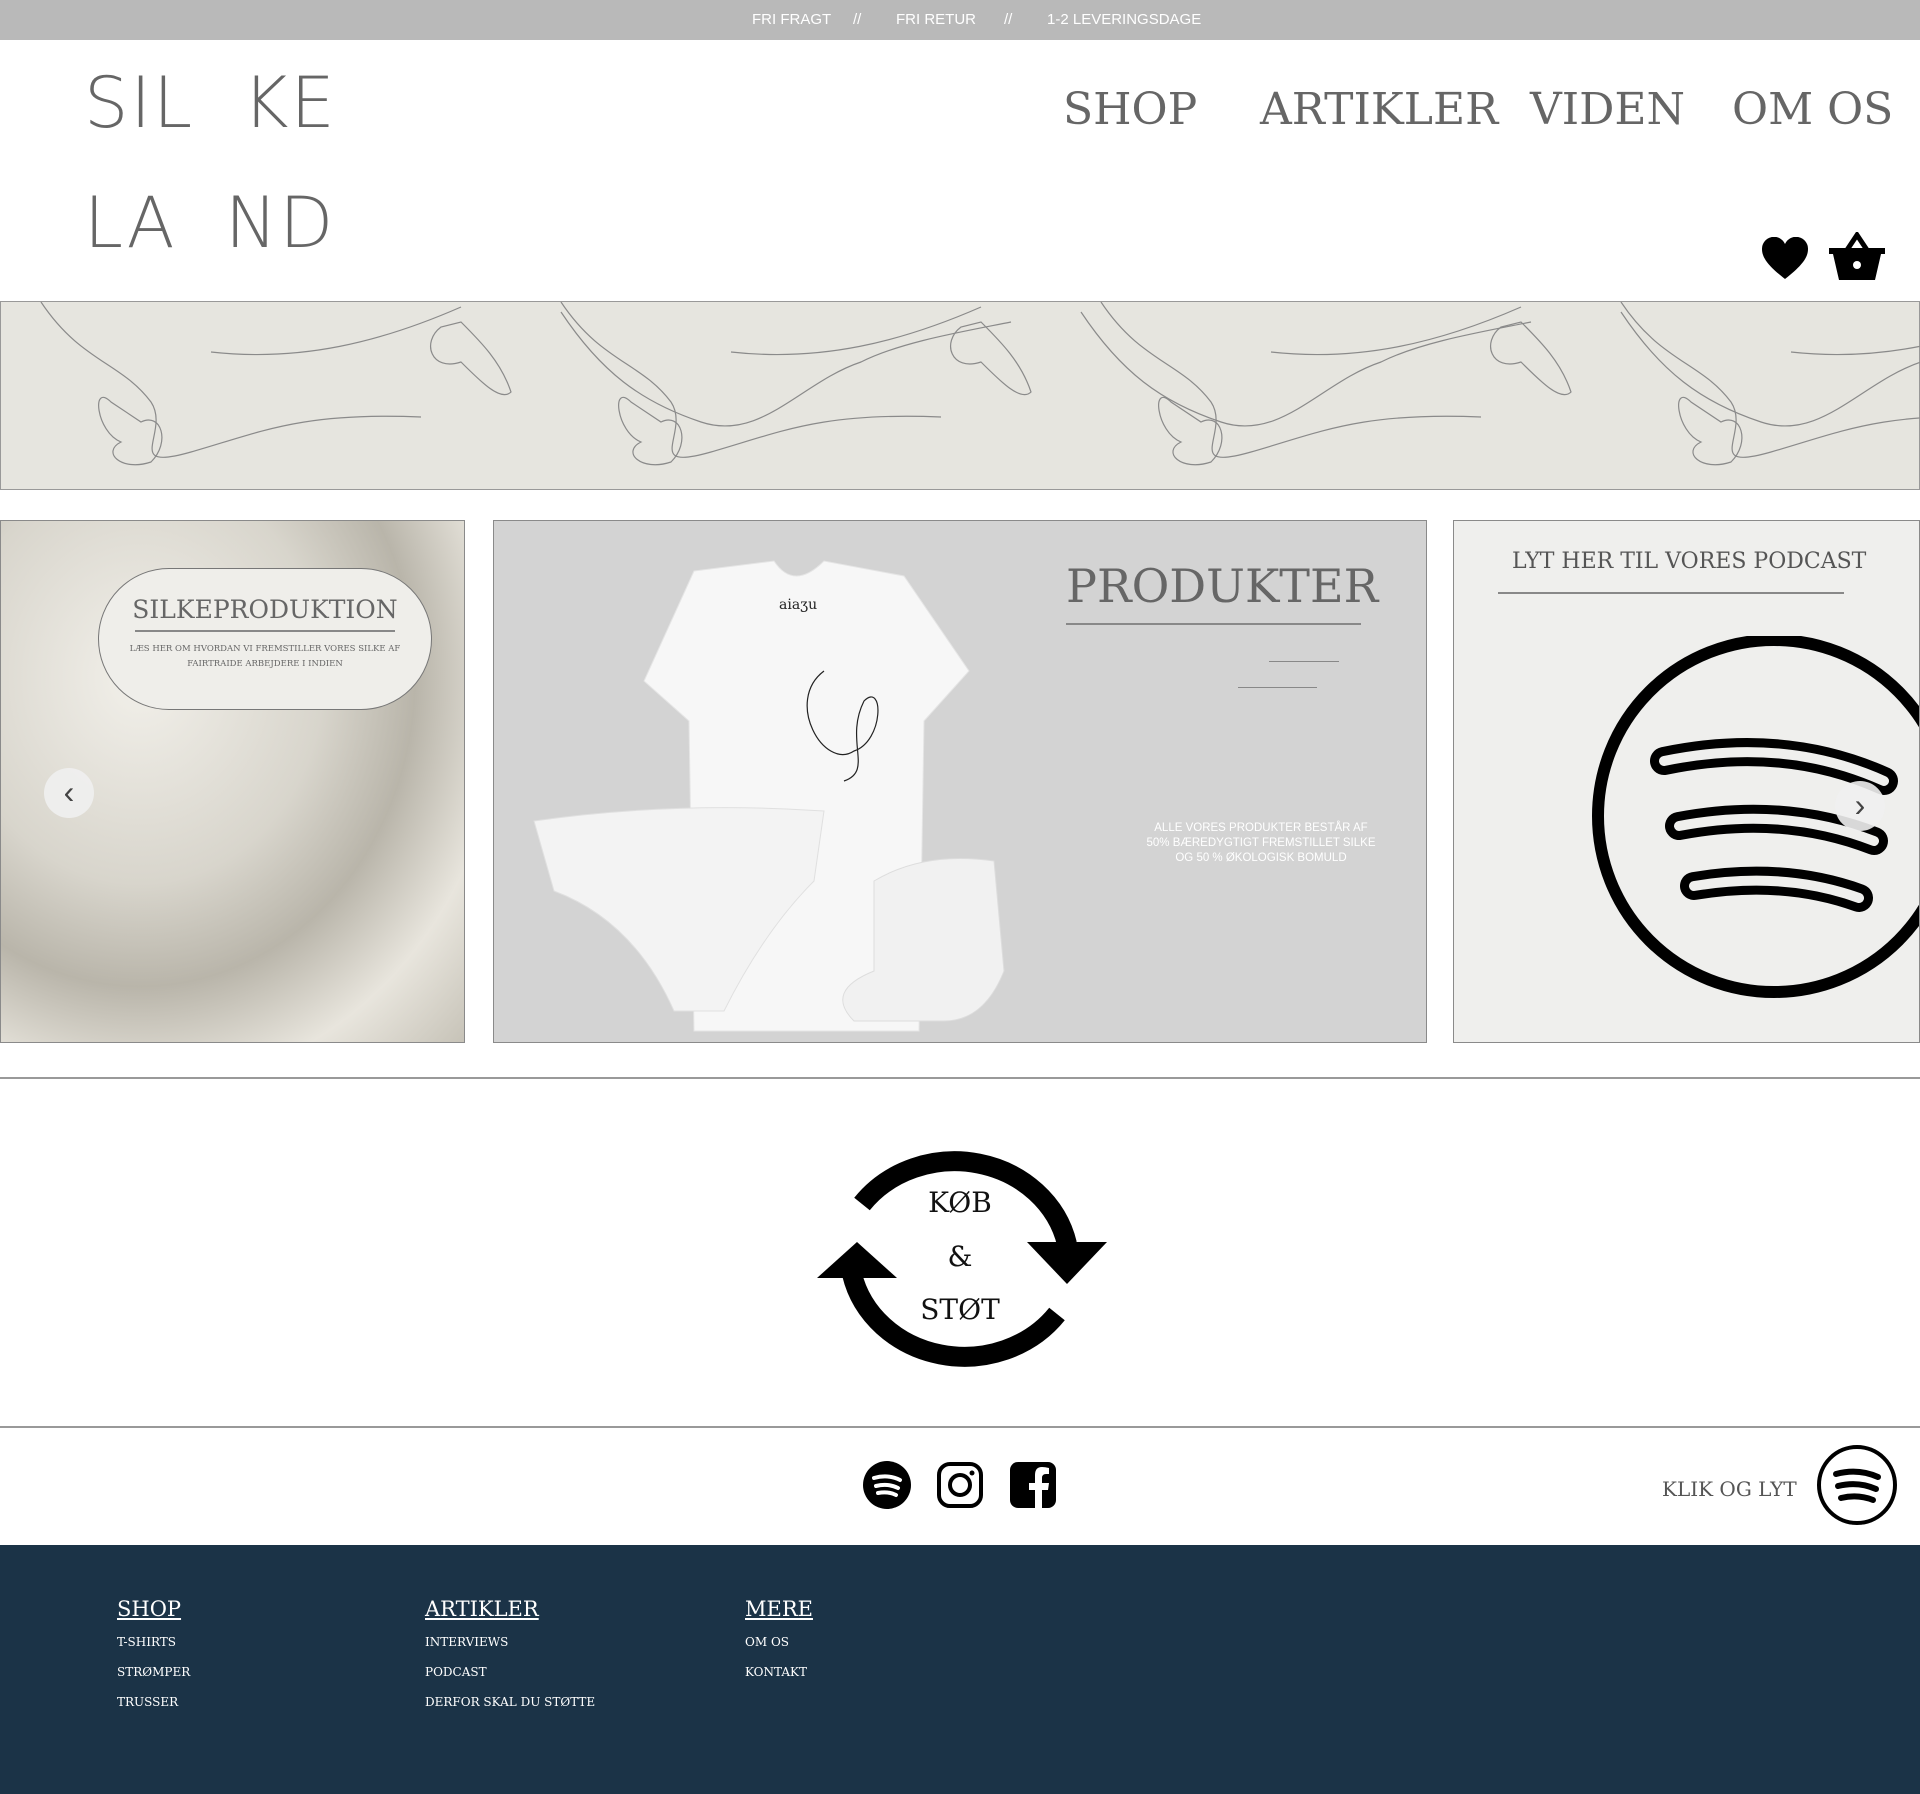 Image resolution: width=1920 pixels, height=1794 pixels. Describe the element at coordinates (1130, 109) in the screenshot. I see `nav-shop: SHOP` at that location.